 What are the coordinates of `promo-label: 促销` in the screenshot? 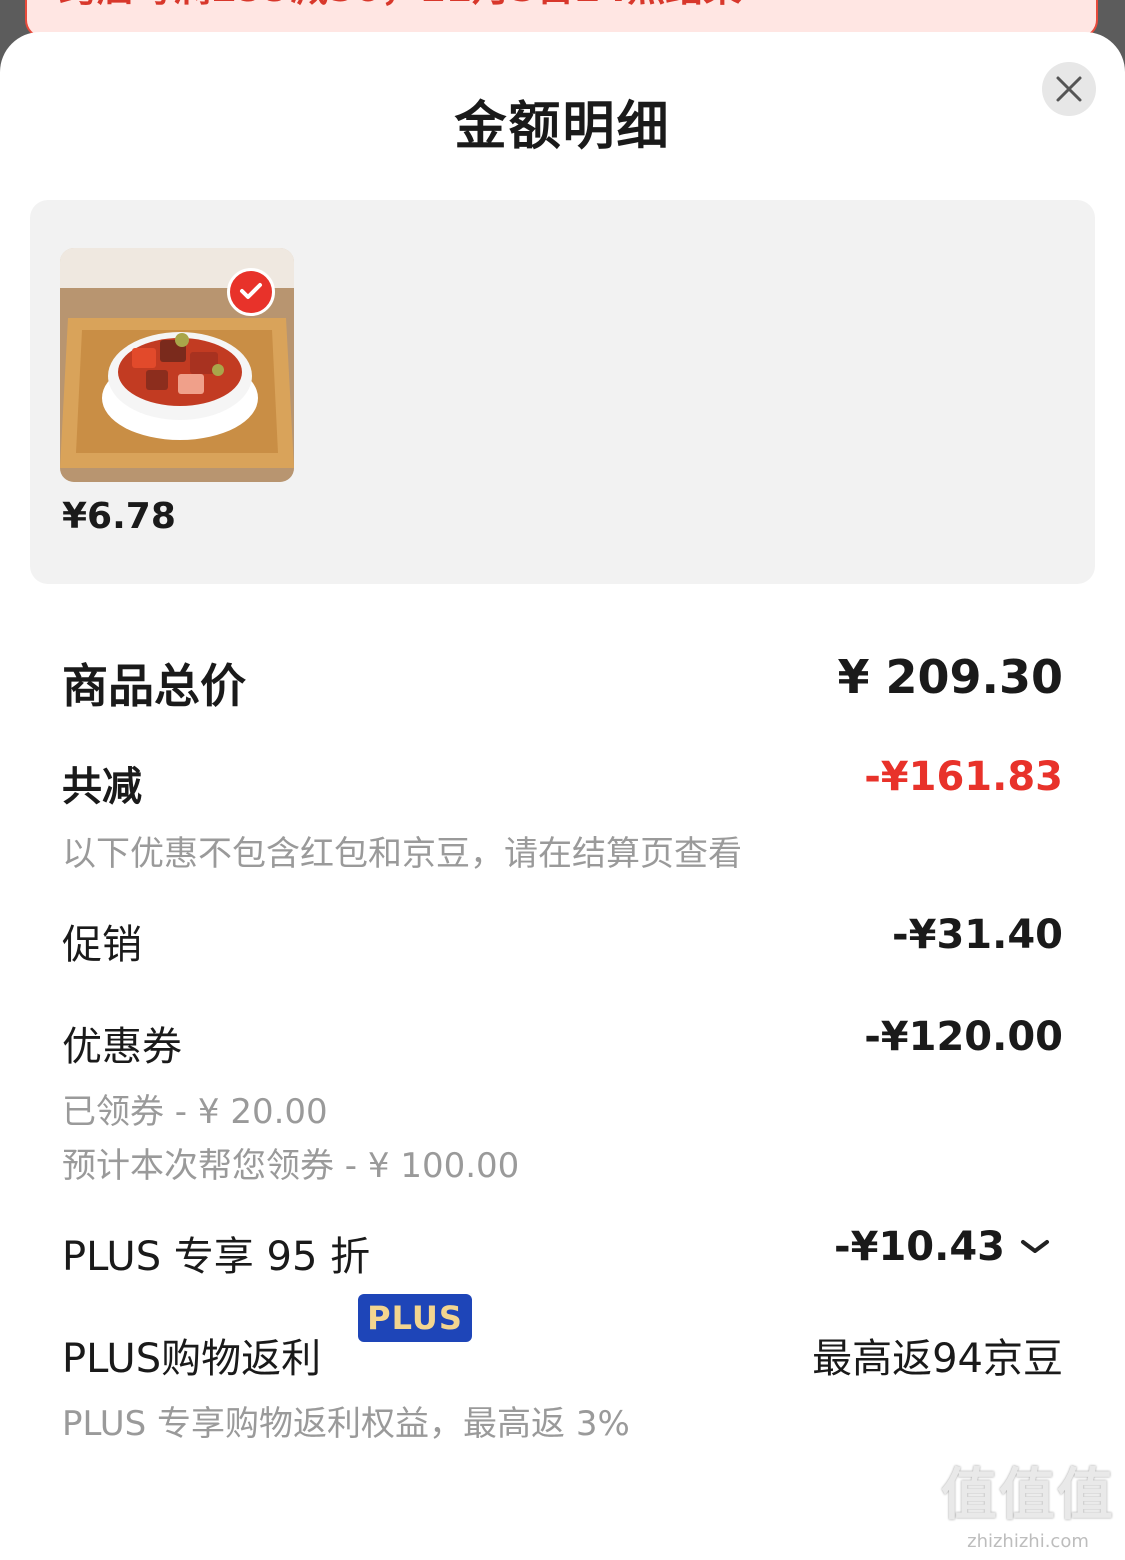 It's located at (102, 945).